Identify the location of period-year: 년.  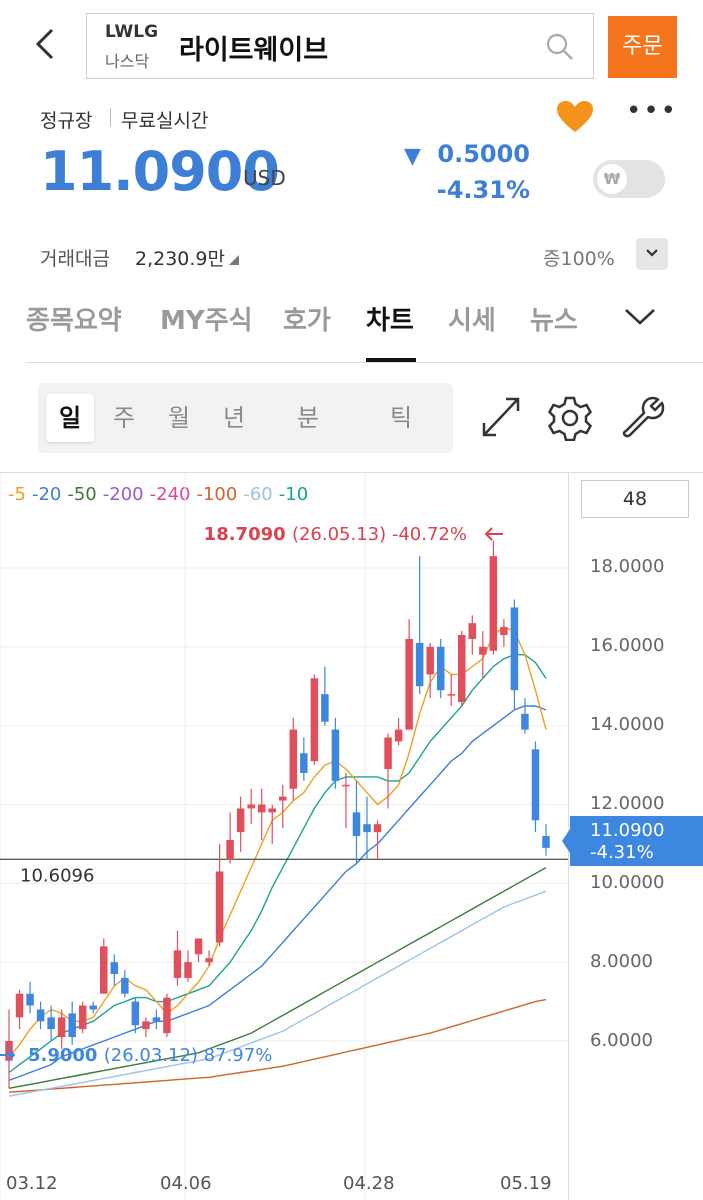
(234, 418).